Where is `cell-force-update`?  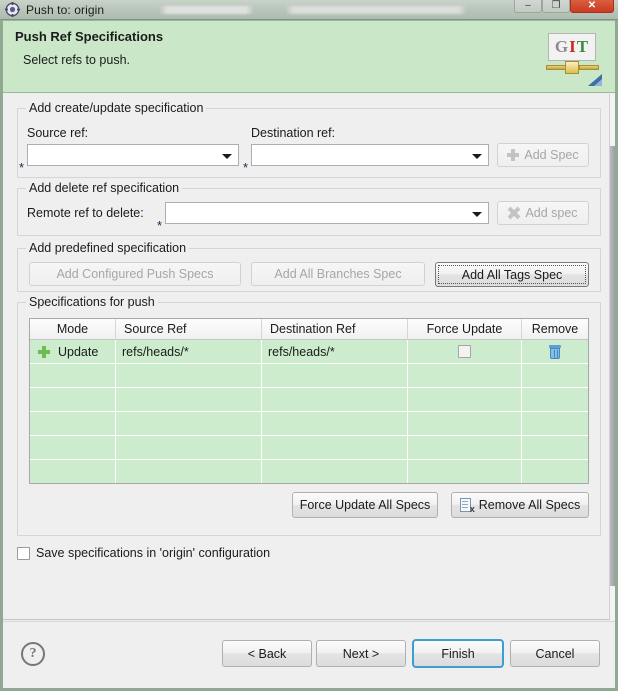 cell-force-update is located at coordinates (465, 351).